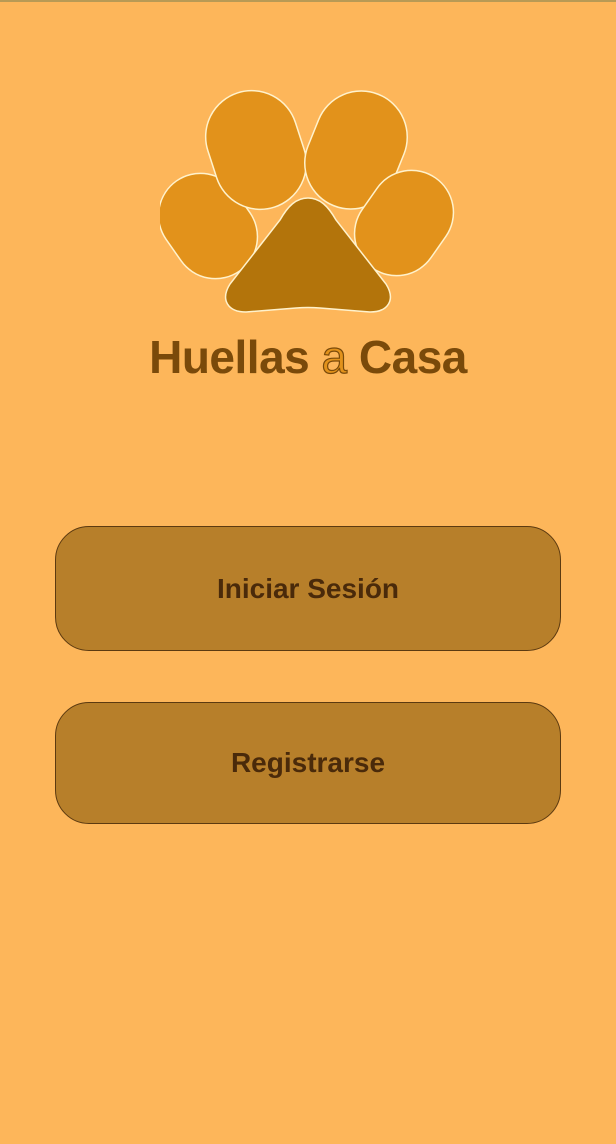  I want to click on register-button-label: Registrarse, so click(308, 762).